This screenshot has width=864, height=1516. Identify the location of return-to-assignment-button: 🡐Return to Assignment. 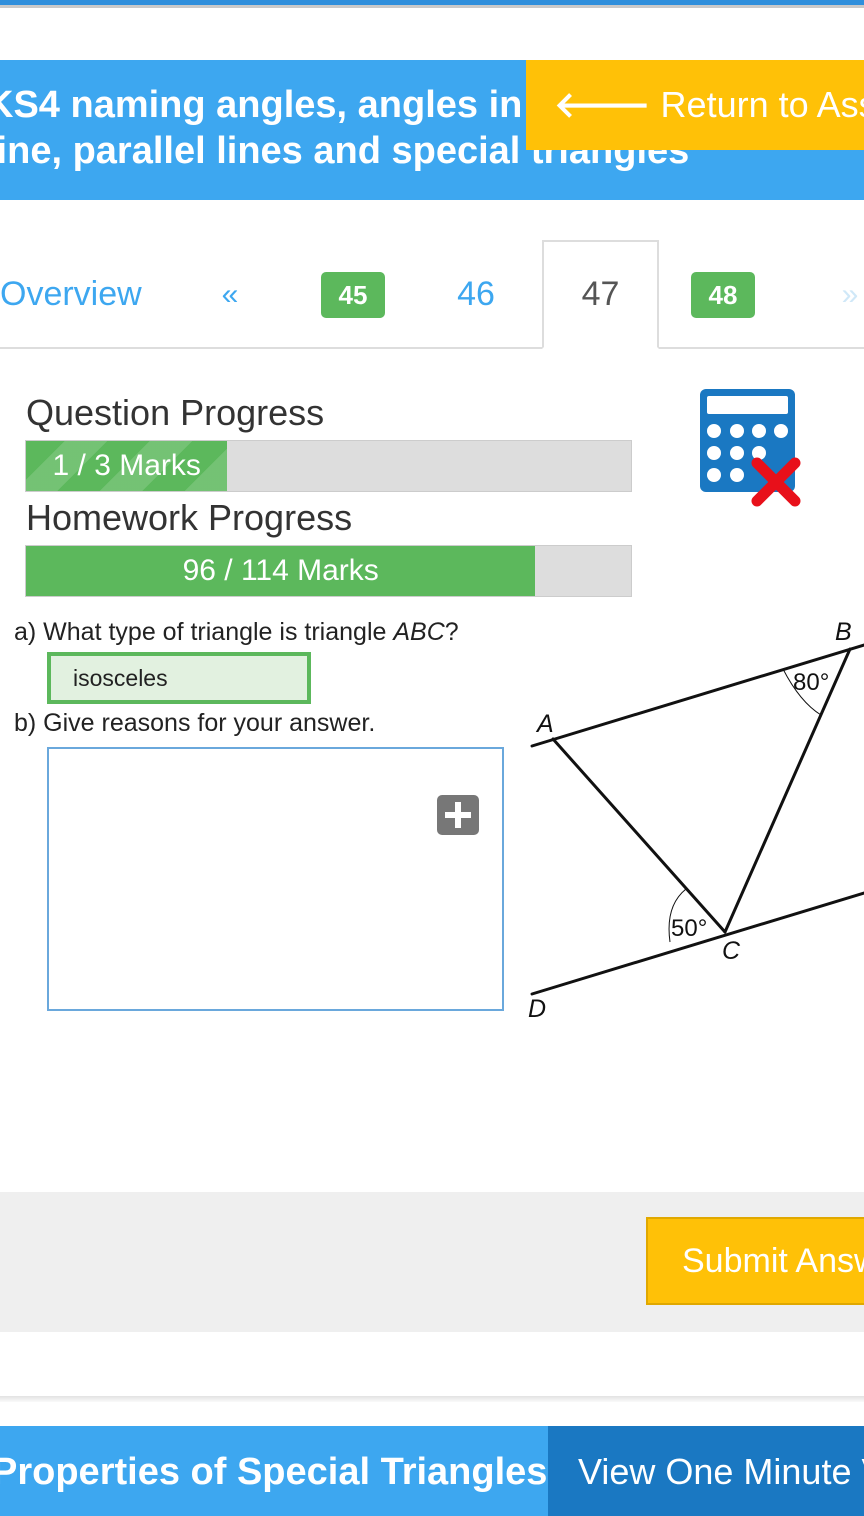
(695, 105).